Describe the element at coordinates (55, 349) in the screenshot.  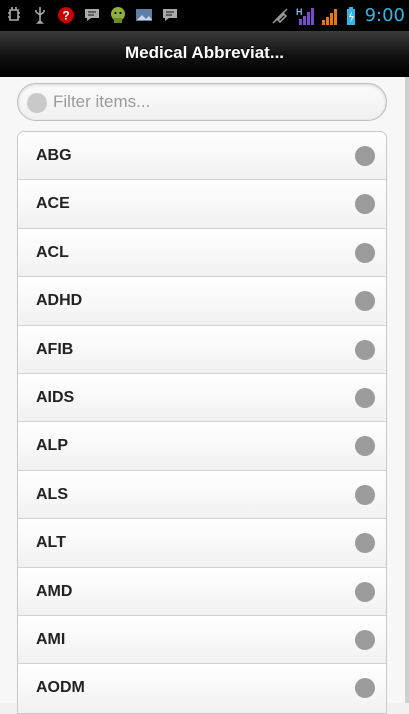
I see `list-item-label: AFIB` at that location.